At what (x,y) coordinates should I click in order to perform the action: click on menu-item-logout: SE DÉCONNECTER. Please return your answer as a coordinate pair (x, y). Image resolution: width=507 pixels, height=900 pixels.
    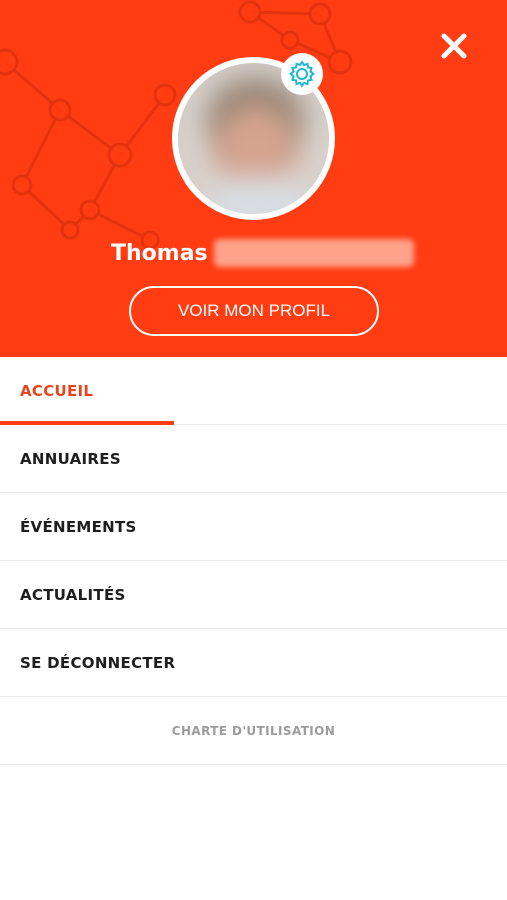
    Looking at the image, I should click on (253, 663).